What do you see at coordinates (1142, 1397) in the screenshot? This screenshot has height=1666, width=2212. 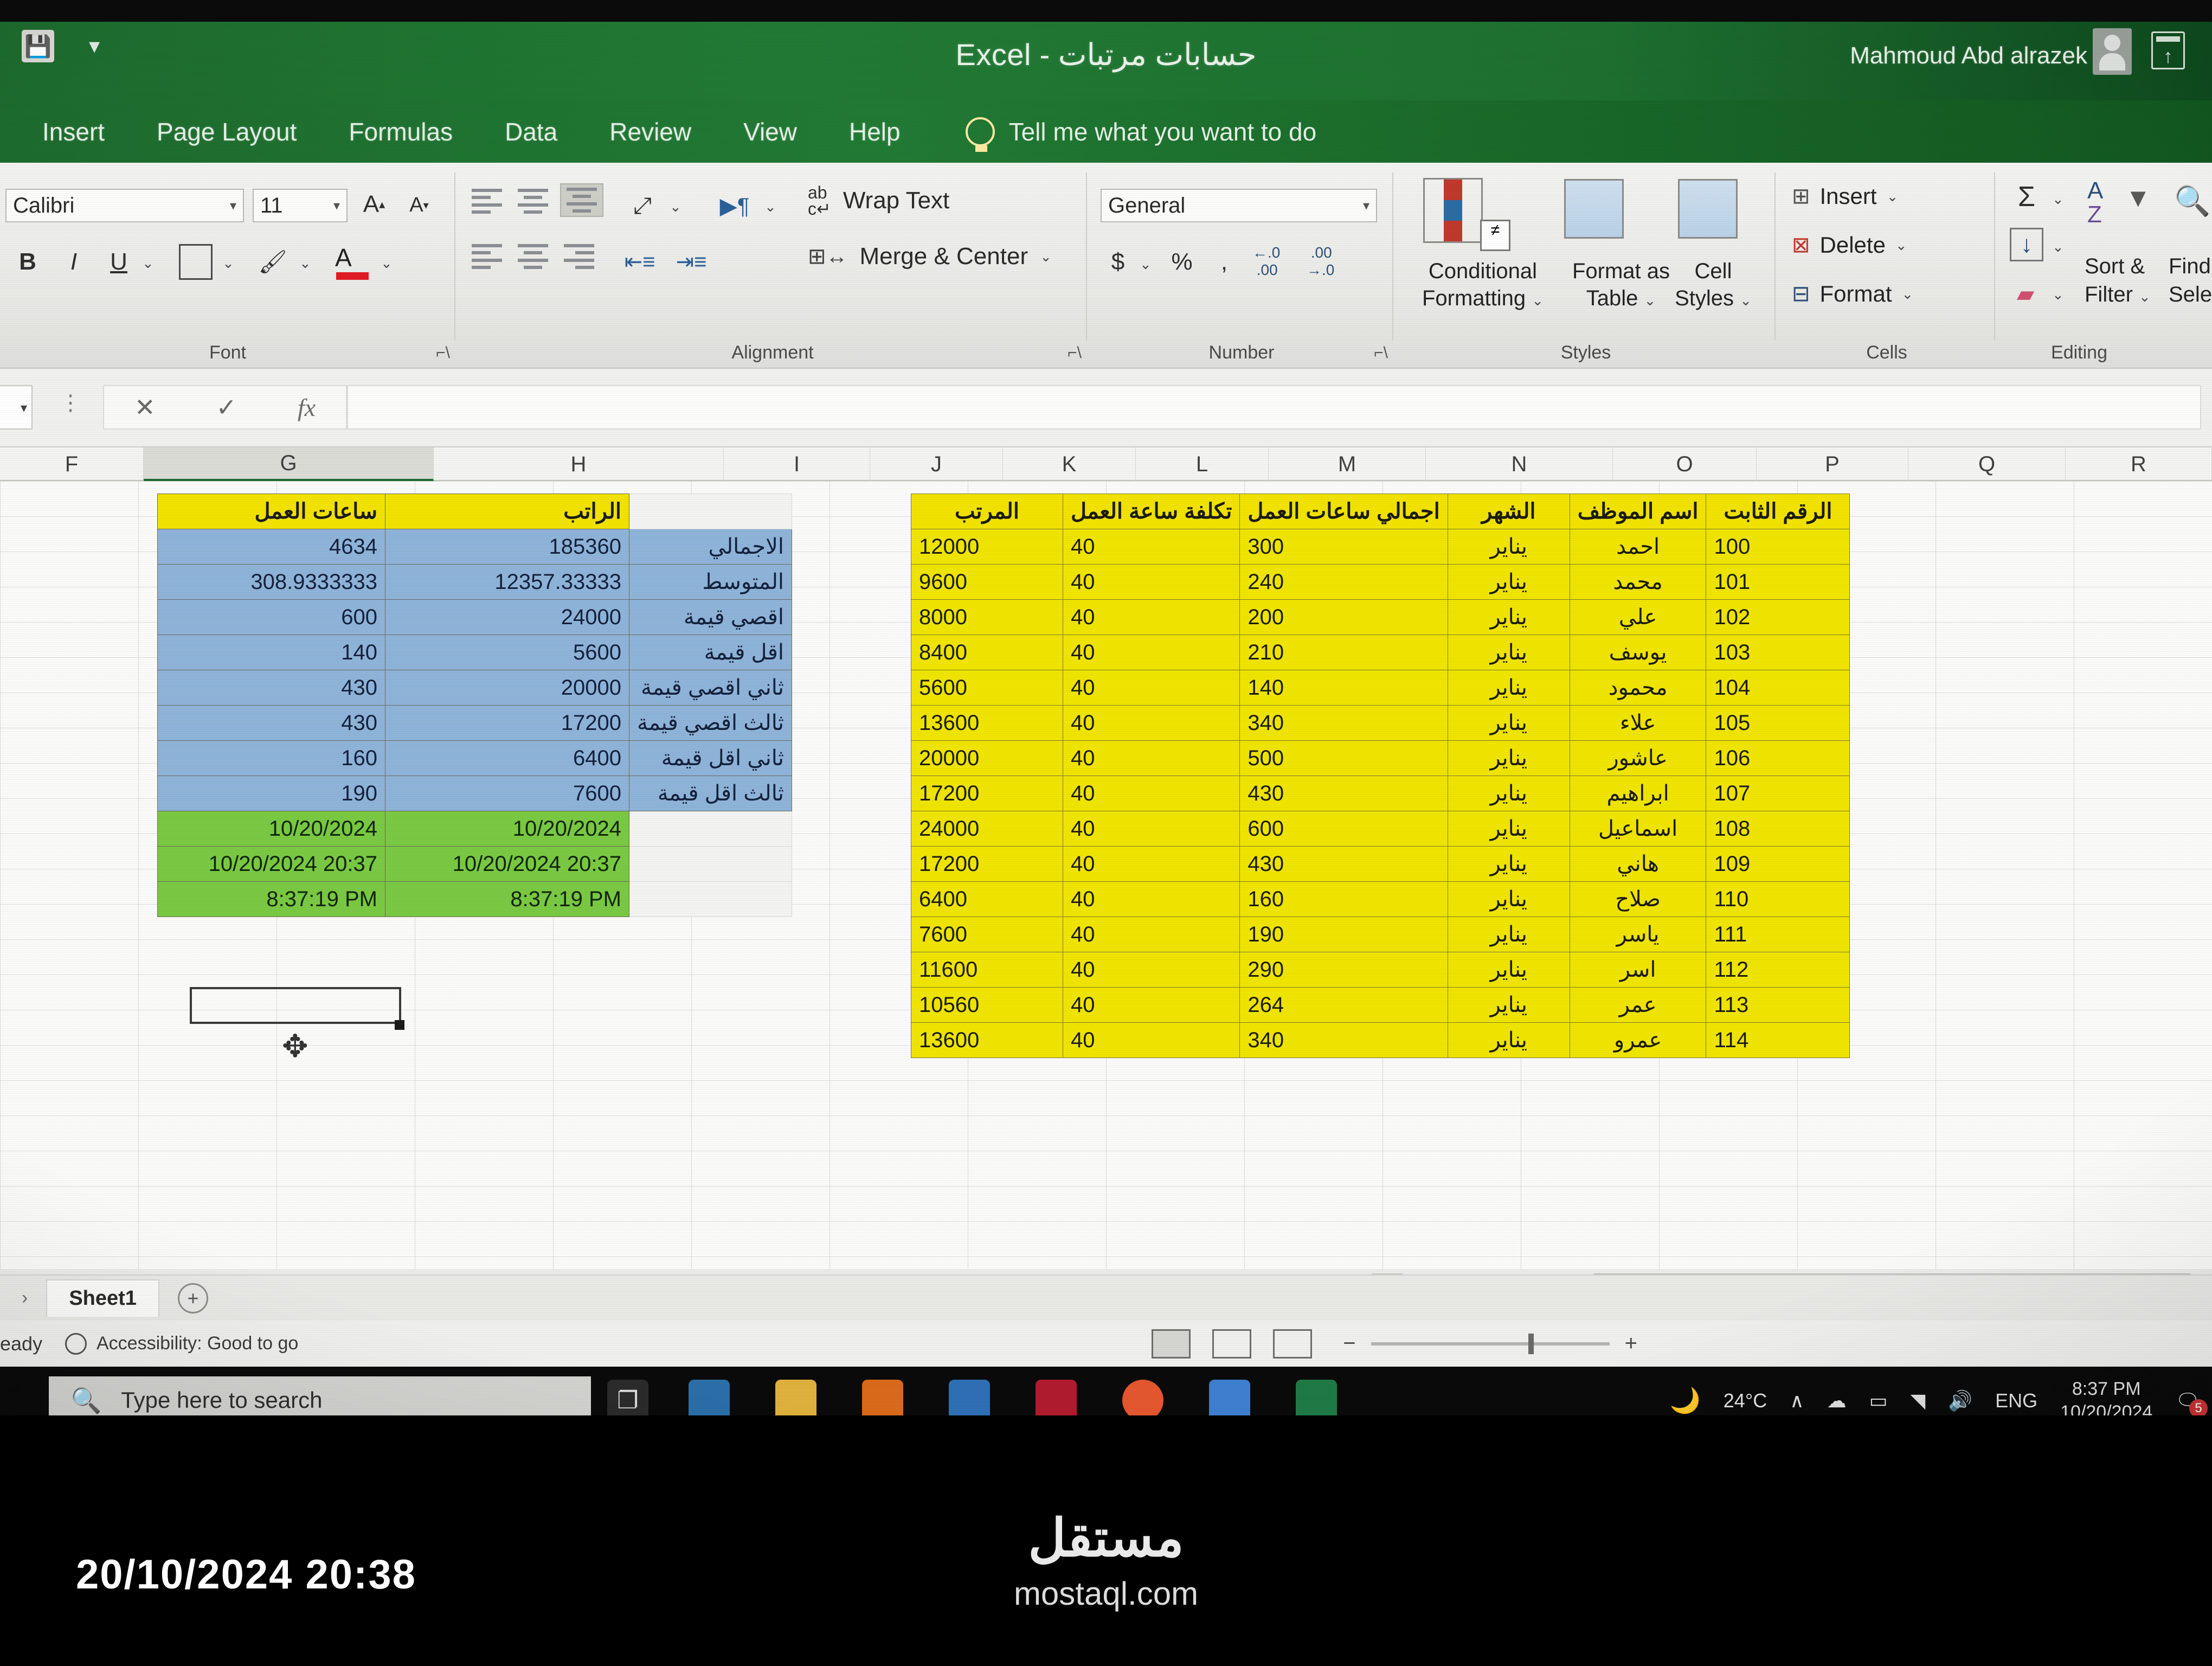 I see `firefox-icon` at bounding box center [1142, 1397].